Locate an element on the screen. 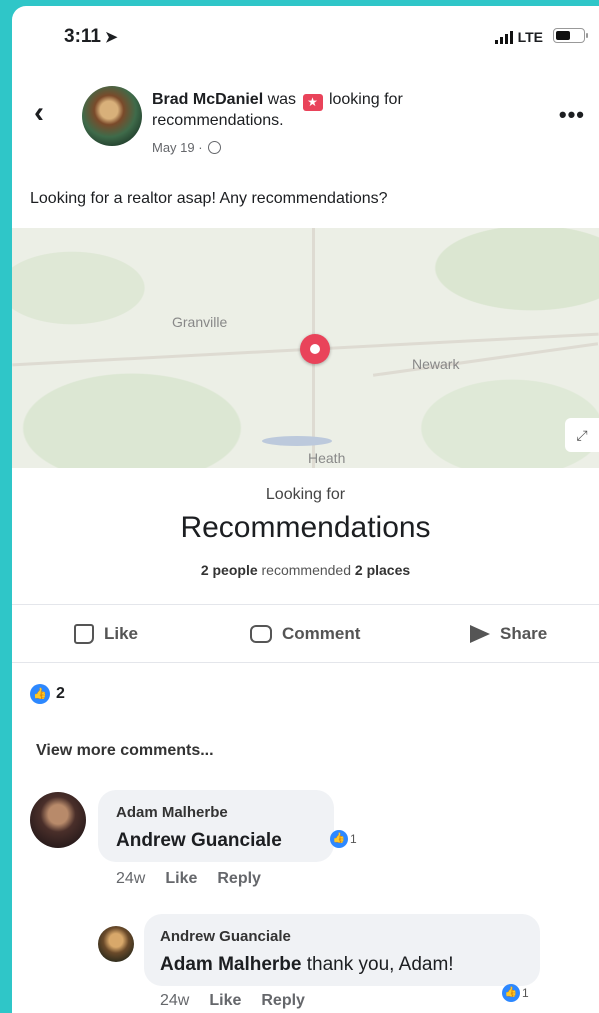 The image size is (599, 1013). back-chevron-icon: ‹ is located at coordinates (39, 113).